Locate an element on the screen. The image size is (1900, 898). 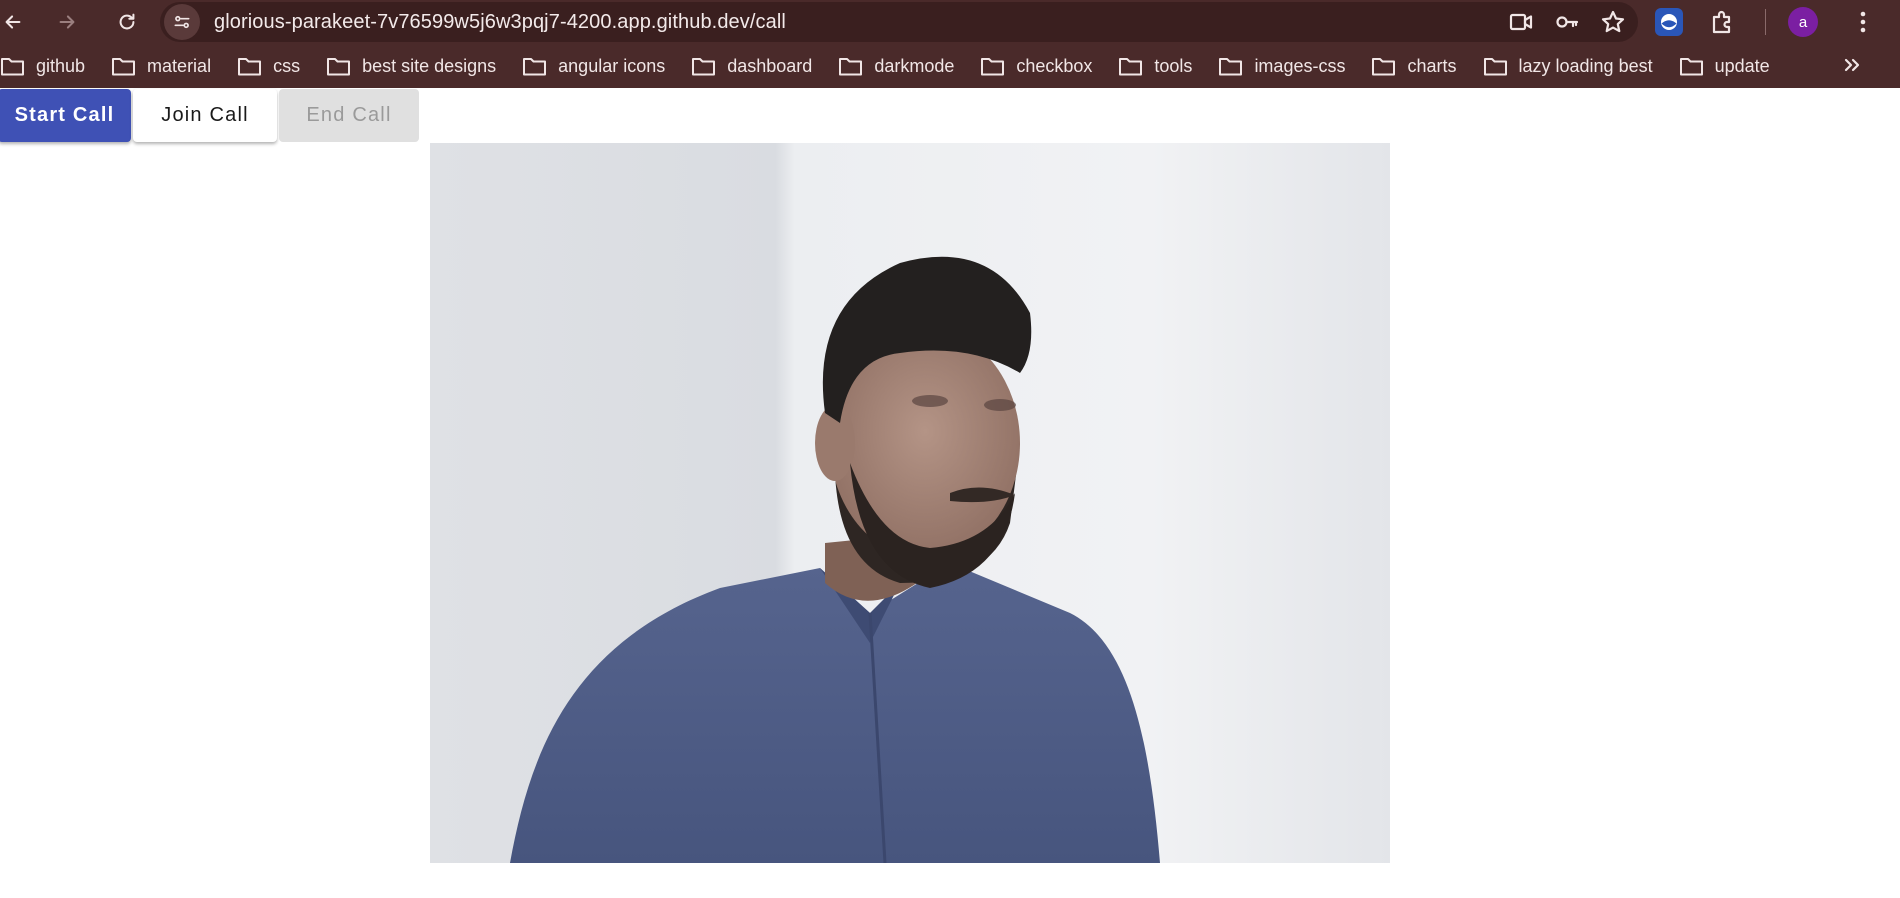
bookmark-dashboard: dashboard is located at coordinates (751, 66).